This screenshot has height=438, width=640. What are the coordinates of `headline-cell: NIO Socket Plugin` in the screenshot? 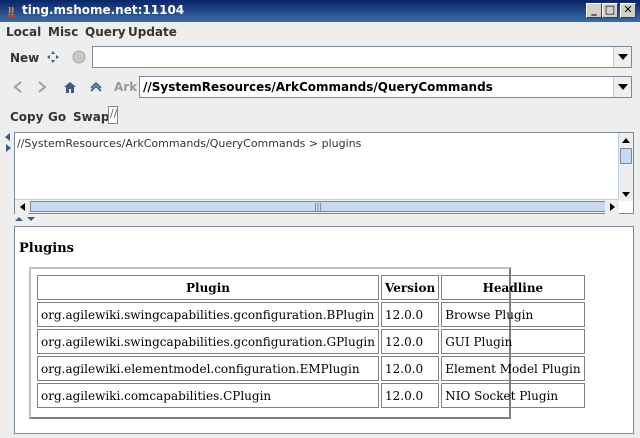 It's located at (513, 395).